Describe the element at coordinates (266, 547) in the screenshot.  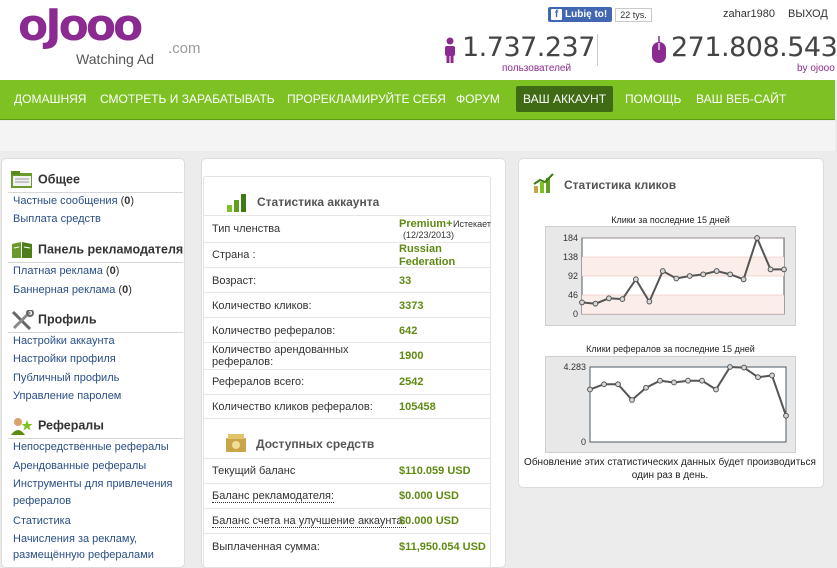
I see `paid-out-label: Выплаченная сумма:` at that location.